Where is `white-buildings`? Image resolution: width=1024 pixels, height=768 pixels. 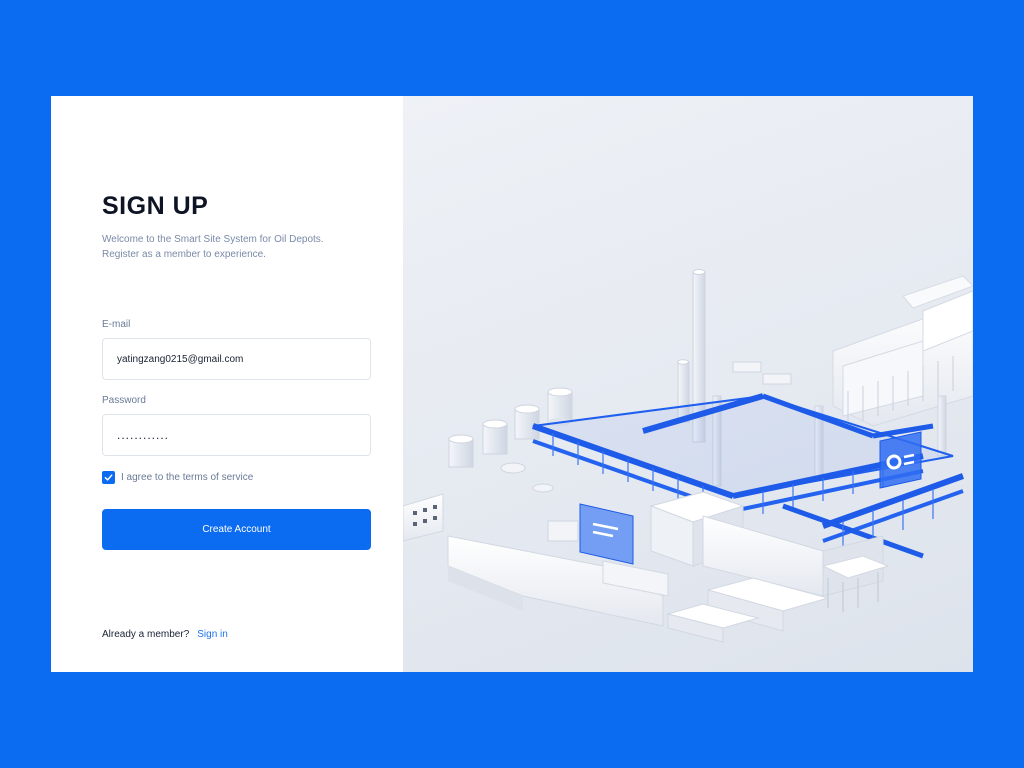
white-buildings is located at coordinates (646, 567).